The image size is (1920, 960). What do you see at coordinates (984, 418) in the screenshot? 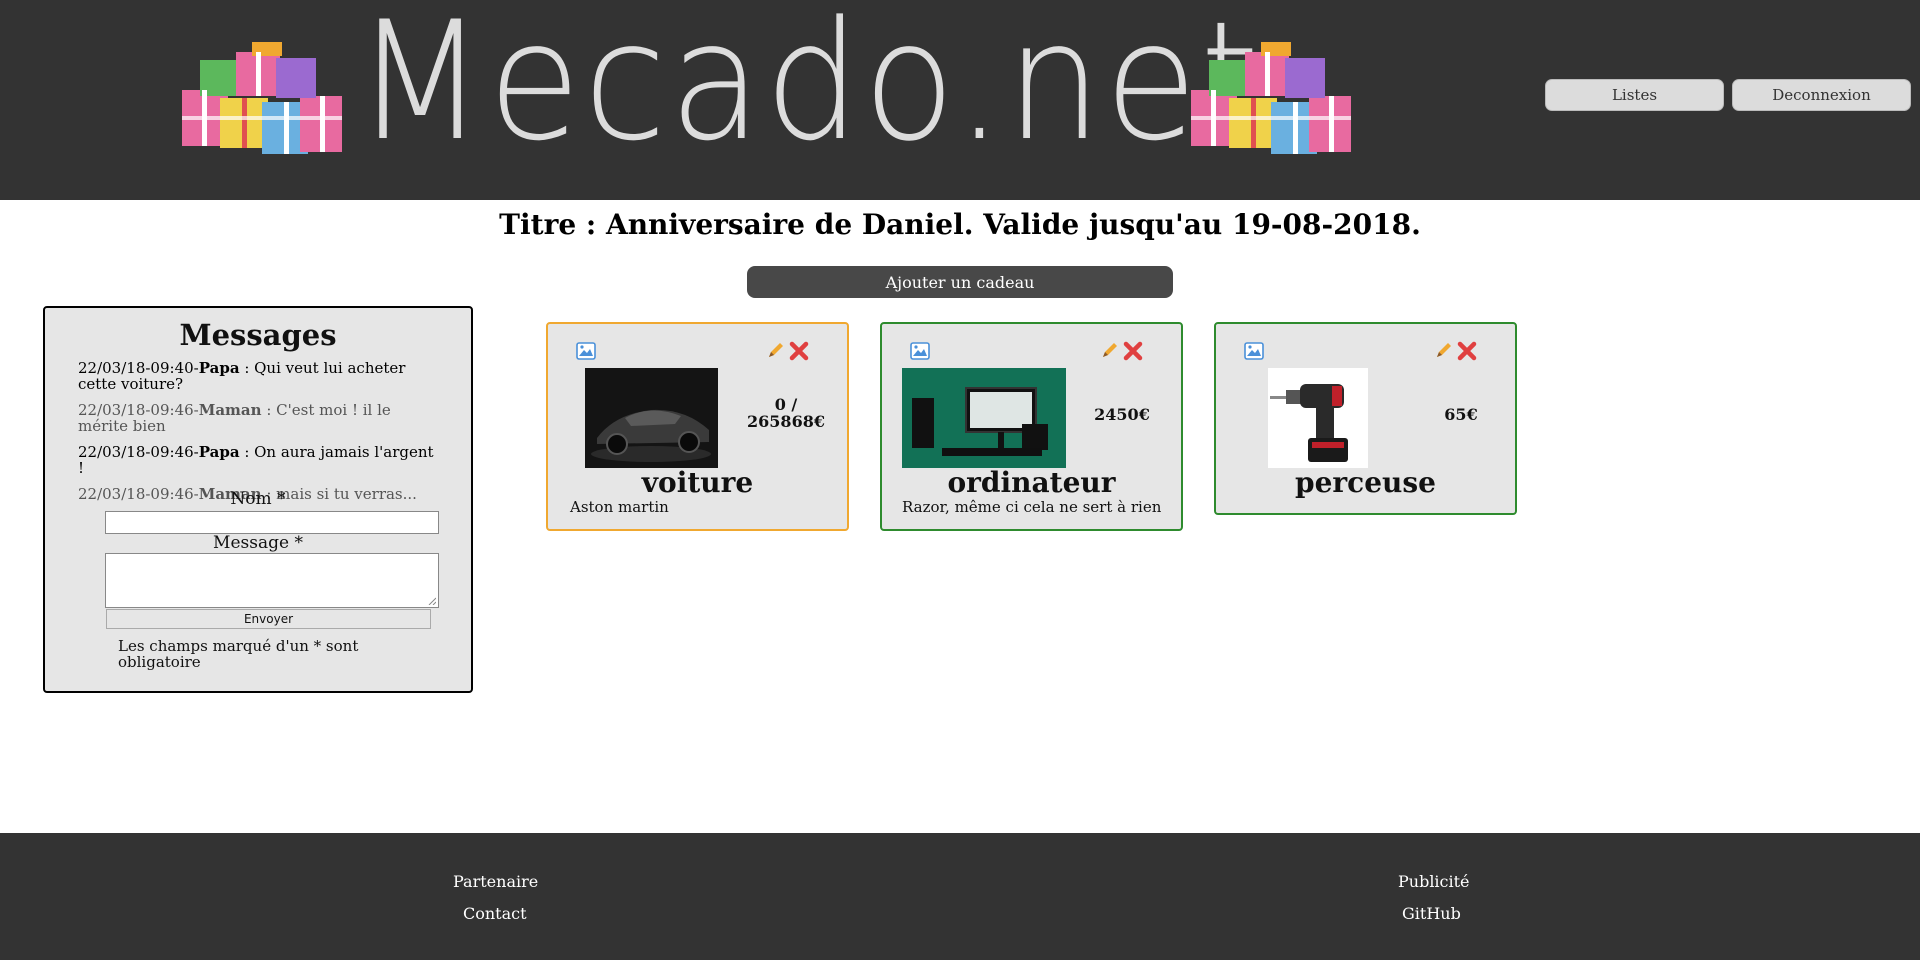
I see `gift-photo-computer` at bounding box center [984, 418].